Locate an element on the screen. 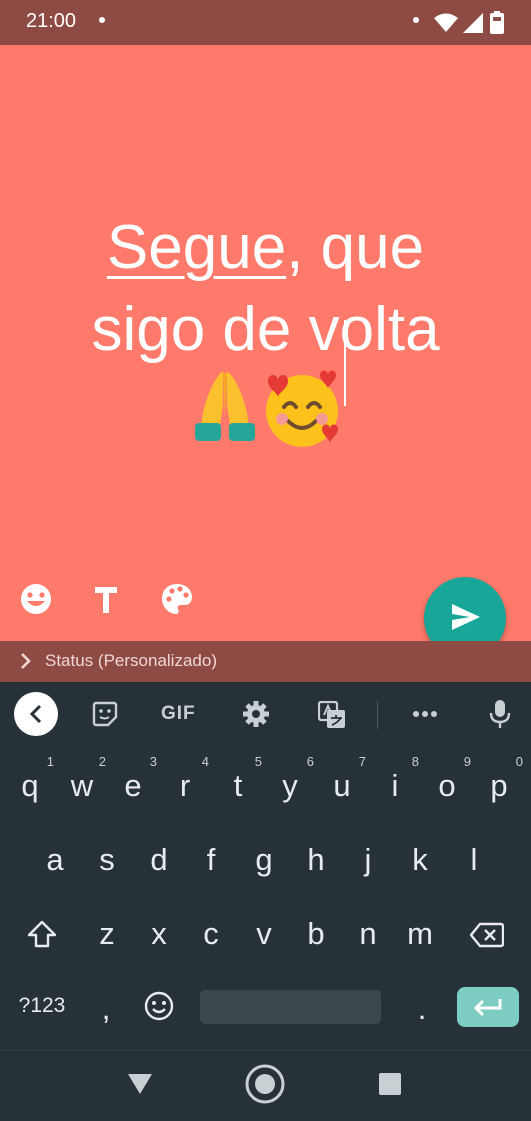  key-o: 9o is located at coordinates (447, 779).